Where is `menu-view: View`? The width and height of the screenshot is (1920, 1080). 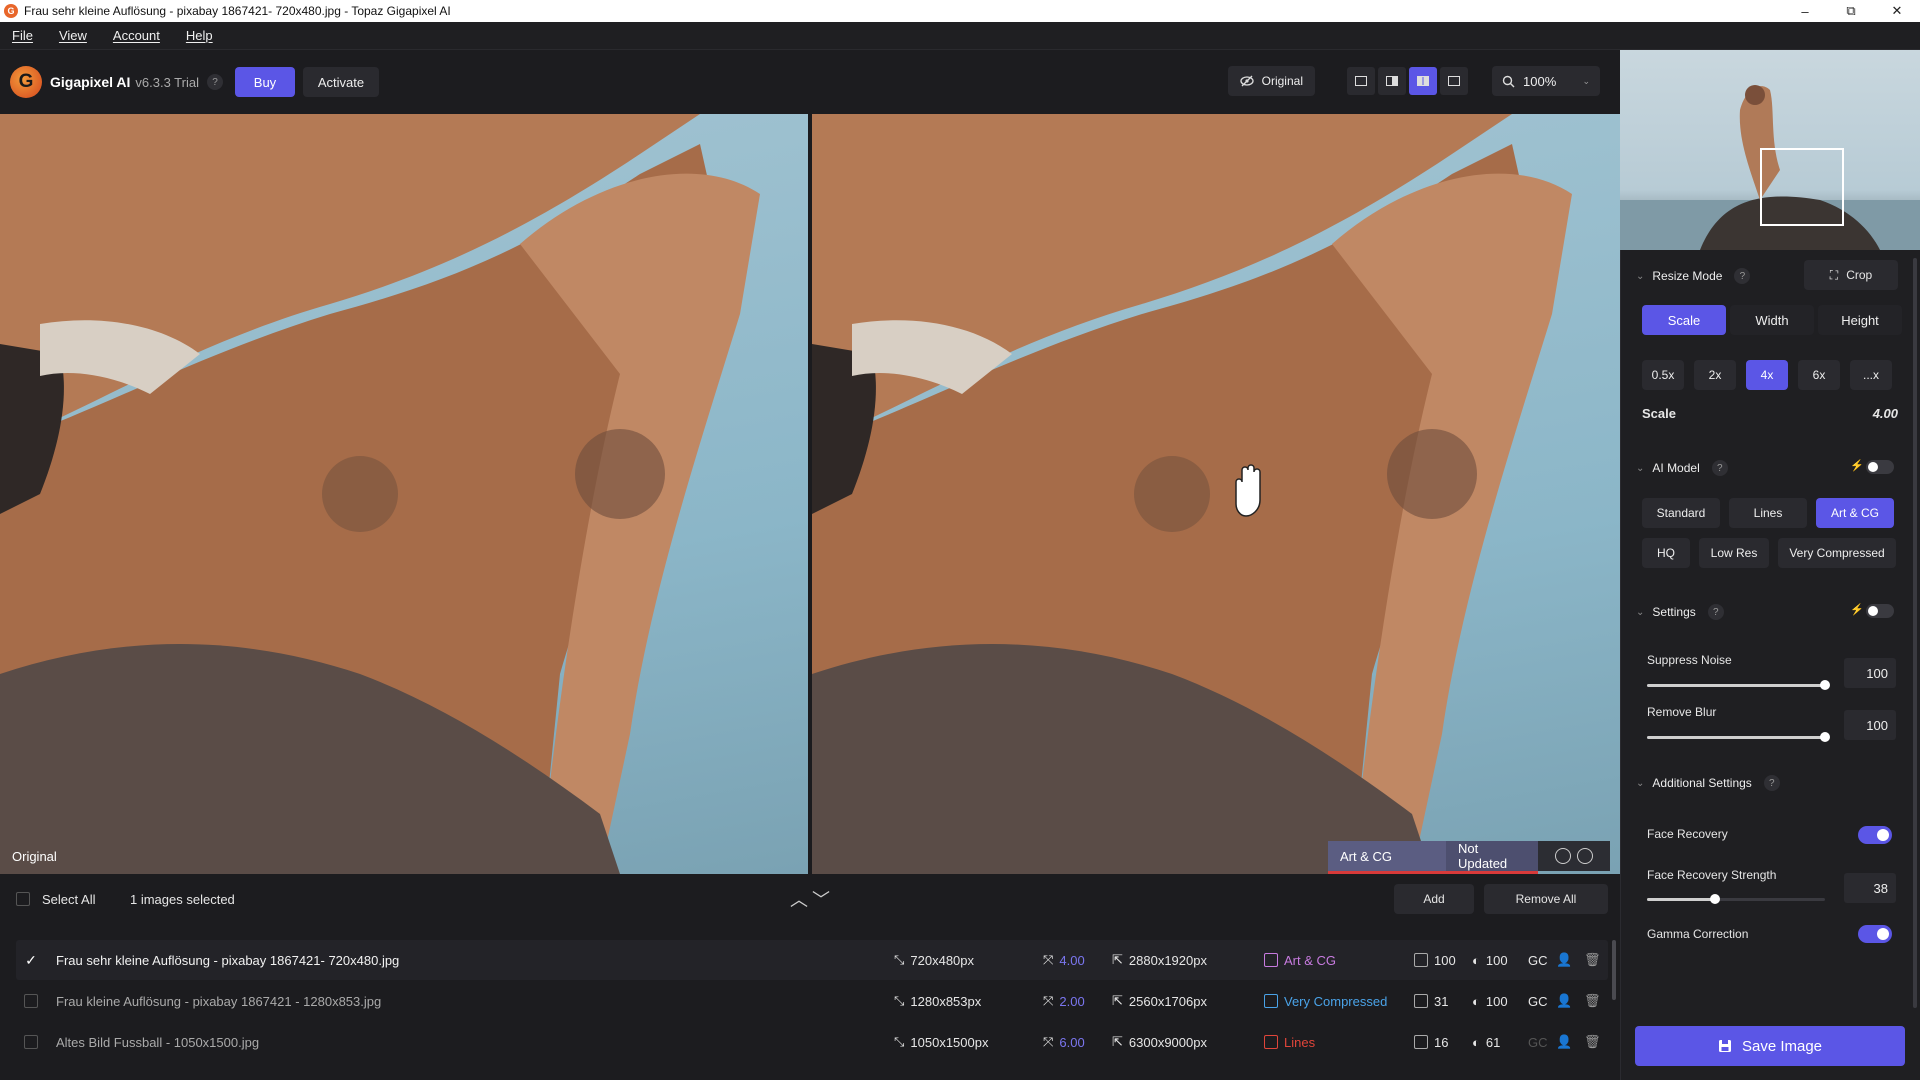 menu-view: View is located at coordinates (73, 35).